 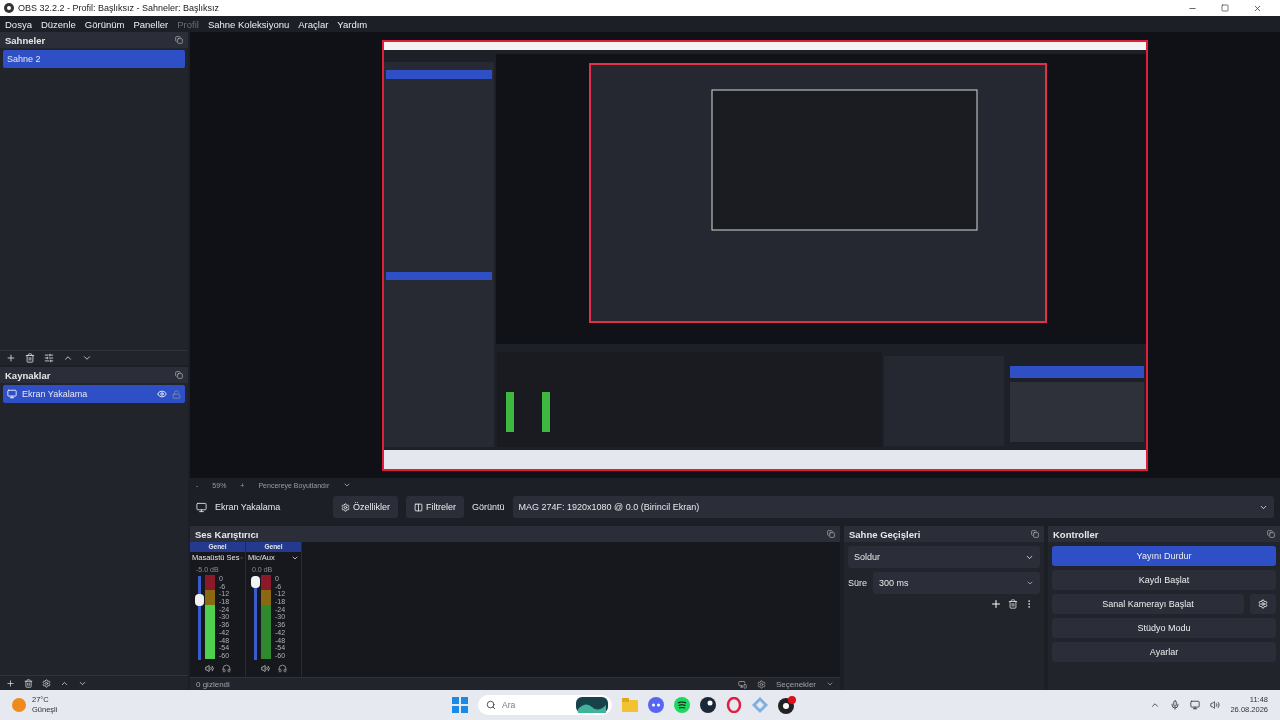 I want to click on window-title: OBS 32.2.2 - Profil: Başlıksız - Sahneler: Başlıksız, so click(x=119, y=8).